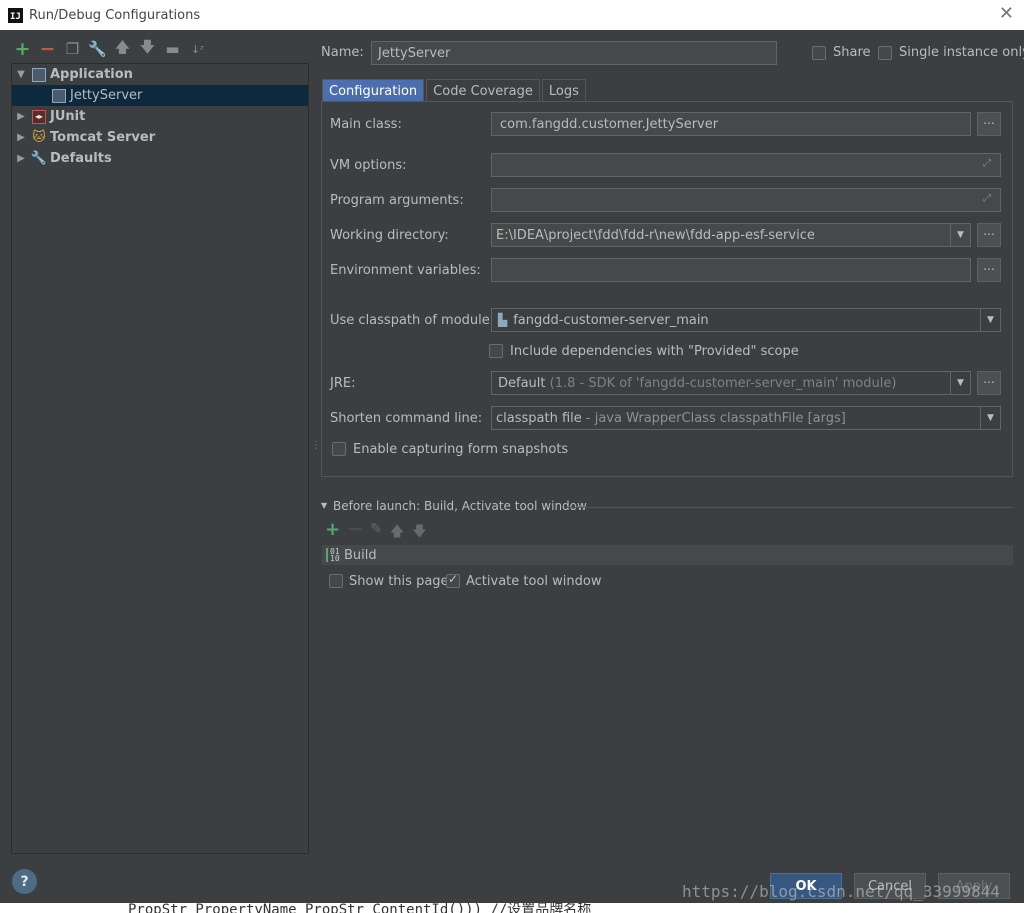 Image resolution: width=1024 pixels, height=913 pixels. I want to click on capture-snapshots-checkbox, so click(339, 449).